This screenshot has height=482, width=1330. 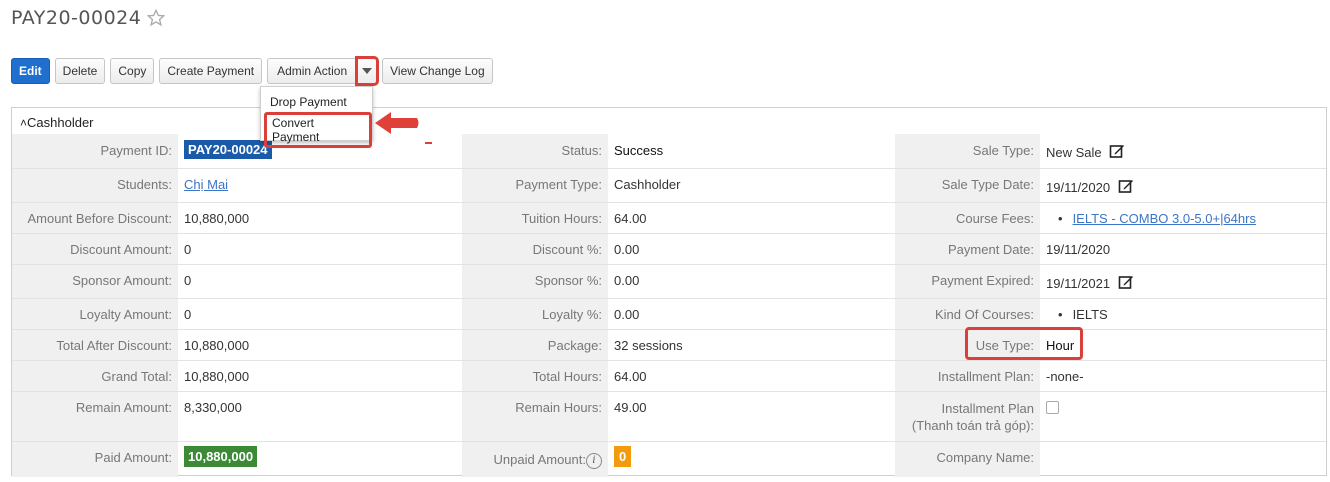 I want to click on unpaid-amount-cell: 0, so click(x=751, y=459).